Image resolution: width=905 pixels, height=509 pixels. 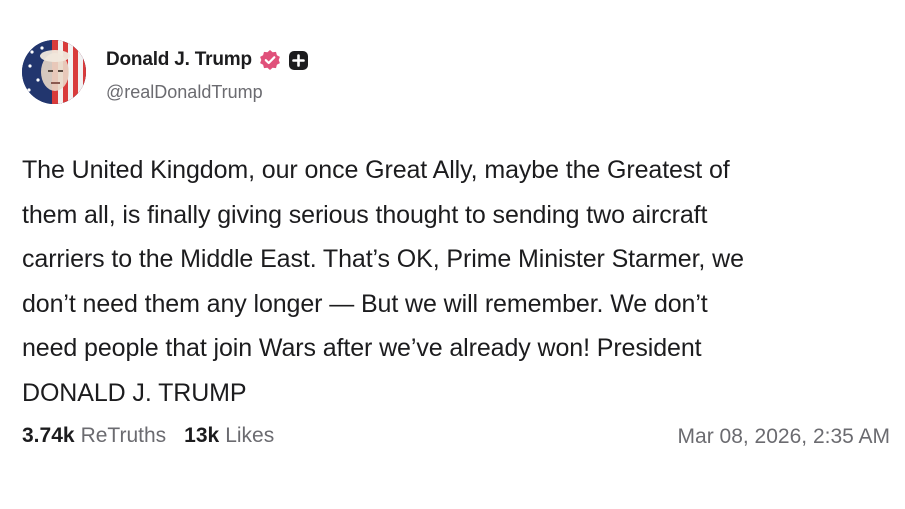 I want to click on retruths-stat: 3.74k ReTruths, so click(x=94, y=436).